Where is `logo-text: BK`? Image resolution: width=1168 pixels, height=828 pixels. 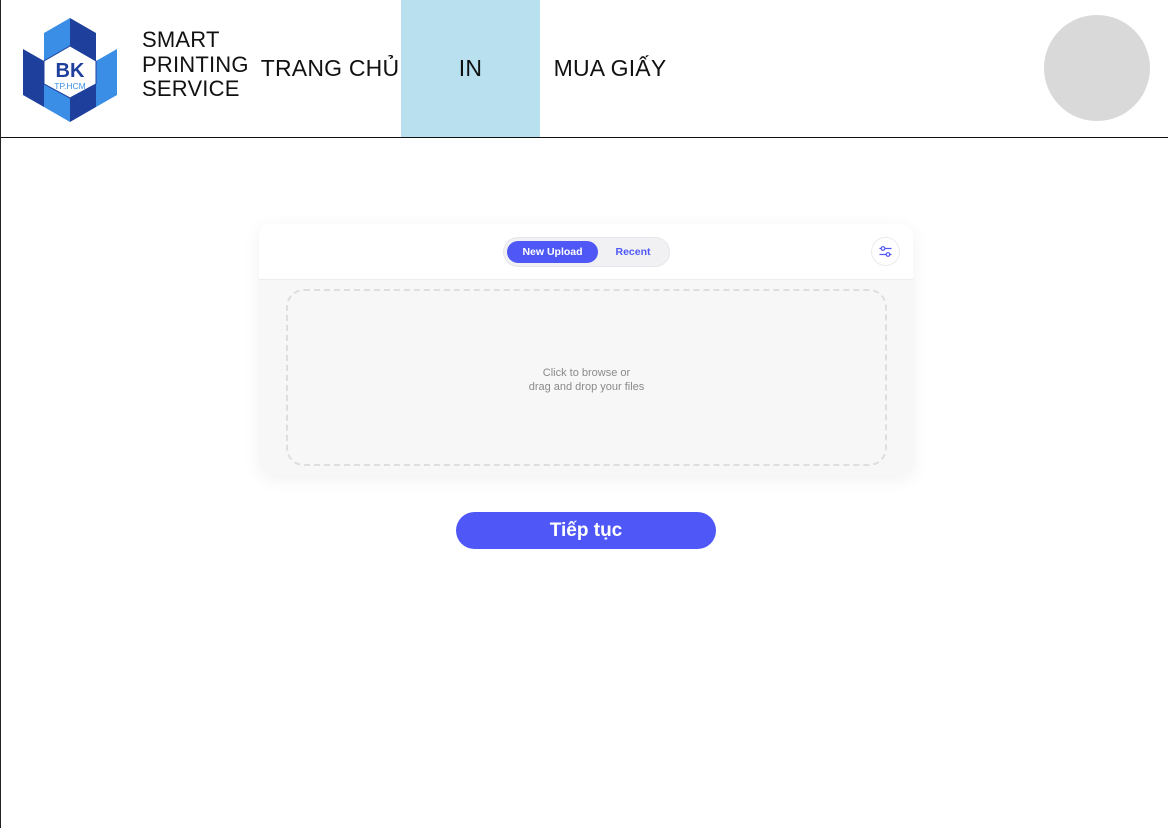
logo-text: BK is located at coordinates (70, 71).